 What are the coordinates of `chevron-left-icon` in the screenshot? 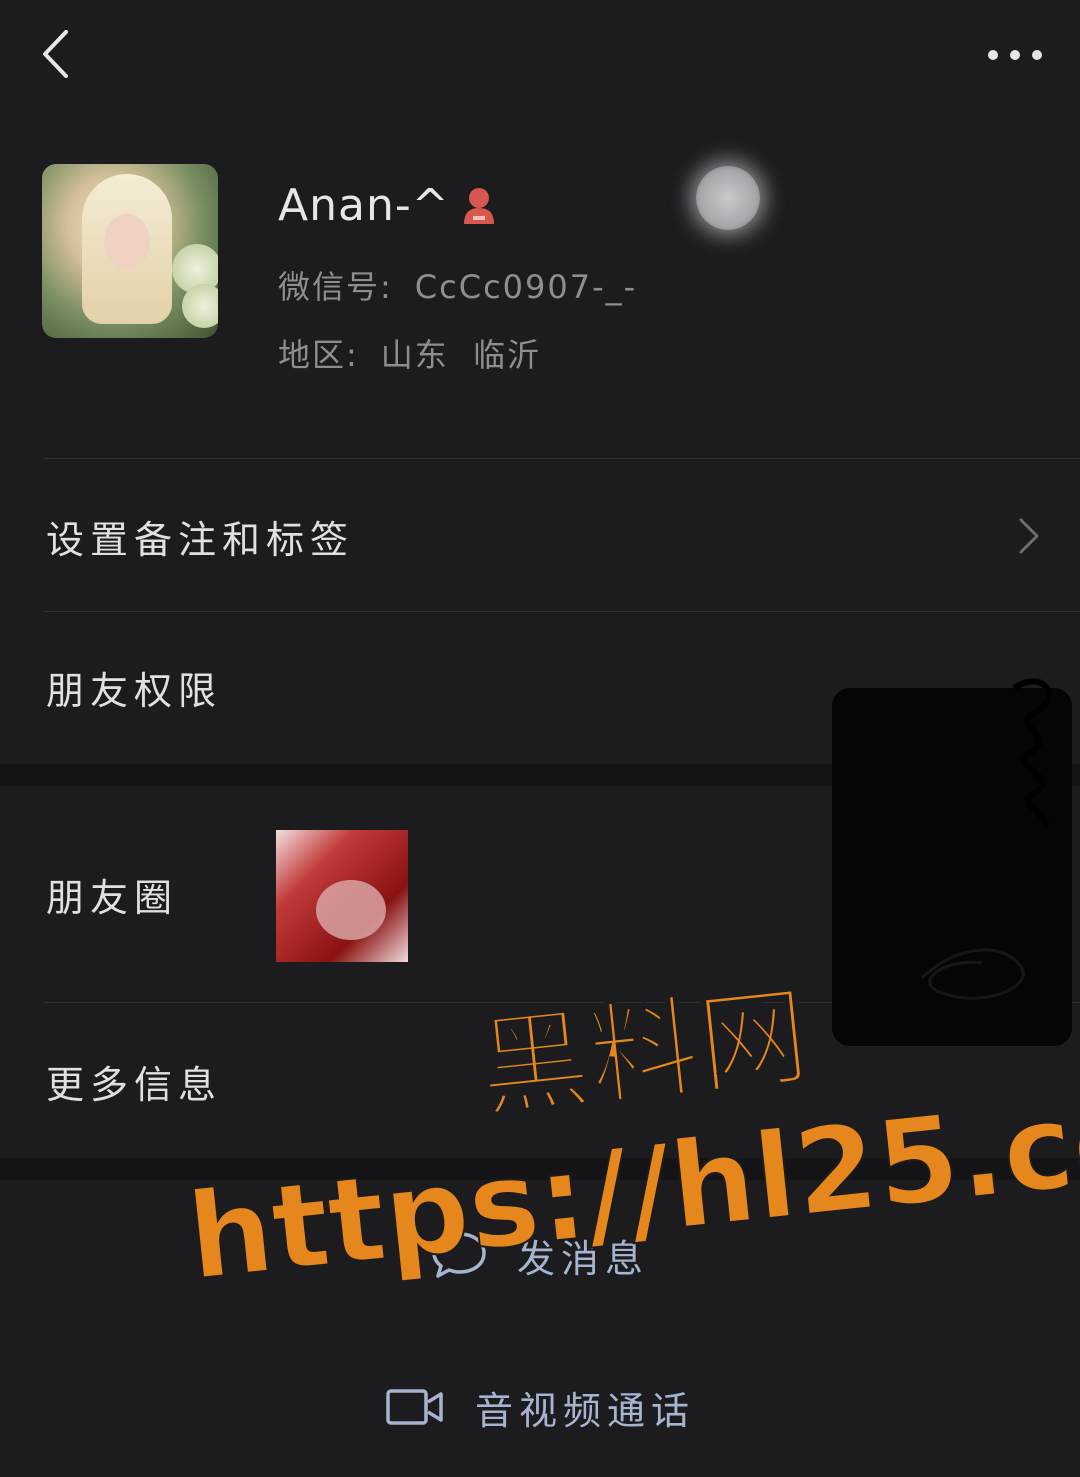 It's located at (55, 54).